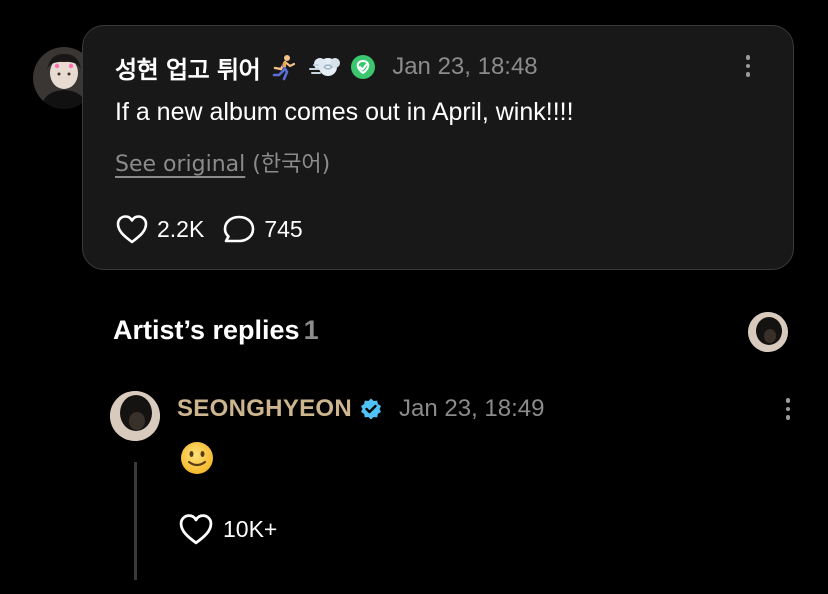  What do you see at coordinates (264, 409) in the screenshot?
I see `reply-author-name: SEONGHYEON` at bounding box center [264, 409].